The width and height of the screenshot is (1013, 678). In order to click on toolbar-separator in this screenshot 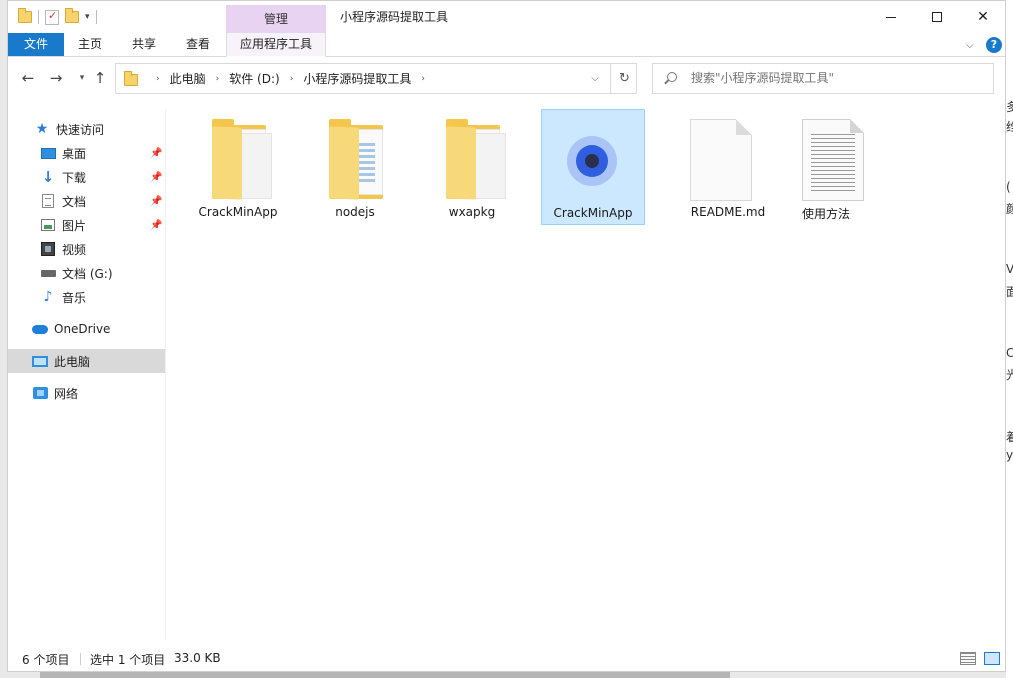, I will do `click(96, 17)`.